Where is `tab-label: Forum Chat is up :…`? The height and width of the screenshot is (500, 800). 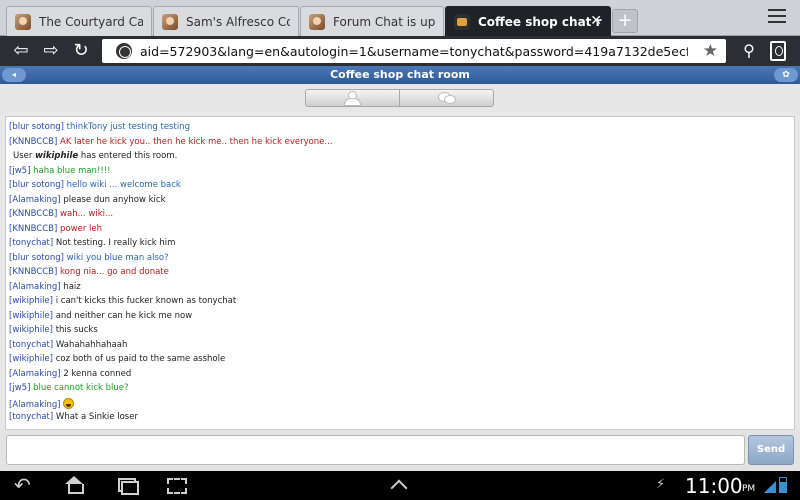 tab-label: Forum Chat is up :… is located at coordinates (384, 21).